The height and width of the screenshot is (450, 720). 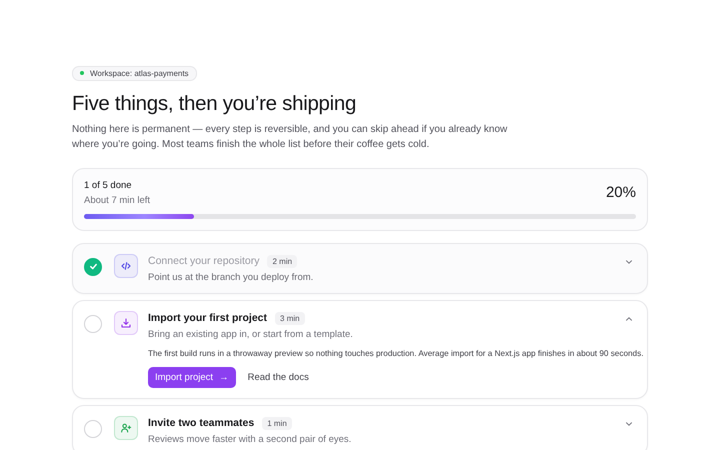 I want to click on step-description: Point us at the branch you deploy from., so click(x=231, y=277).